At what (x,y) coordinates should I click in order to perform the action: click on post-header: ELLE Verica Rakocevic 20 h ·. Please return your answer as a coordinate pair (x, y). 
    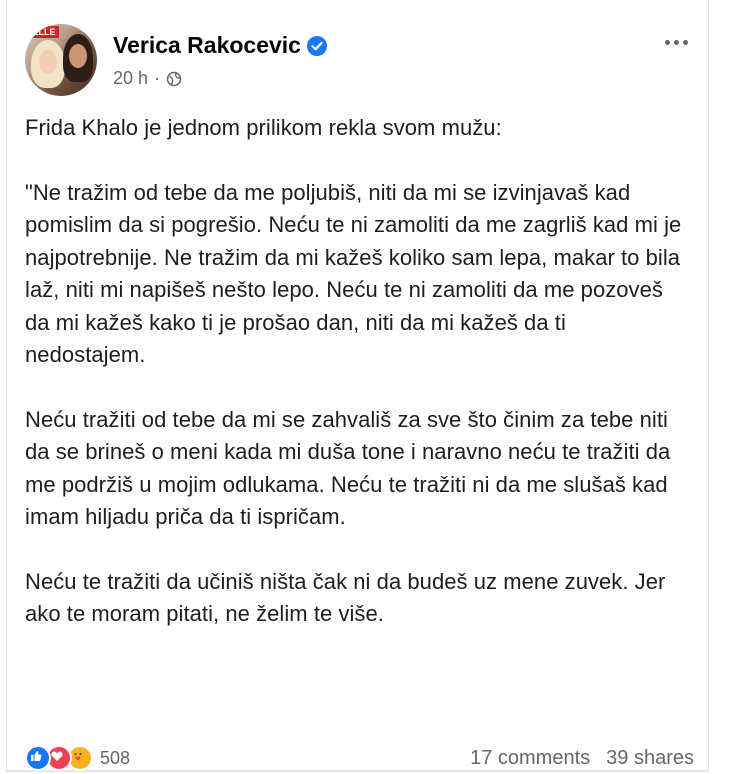
    Looking at the image, I should click on (361, 60).